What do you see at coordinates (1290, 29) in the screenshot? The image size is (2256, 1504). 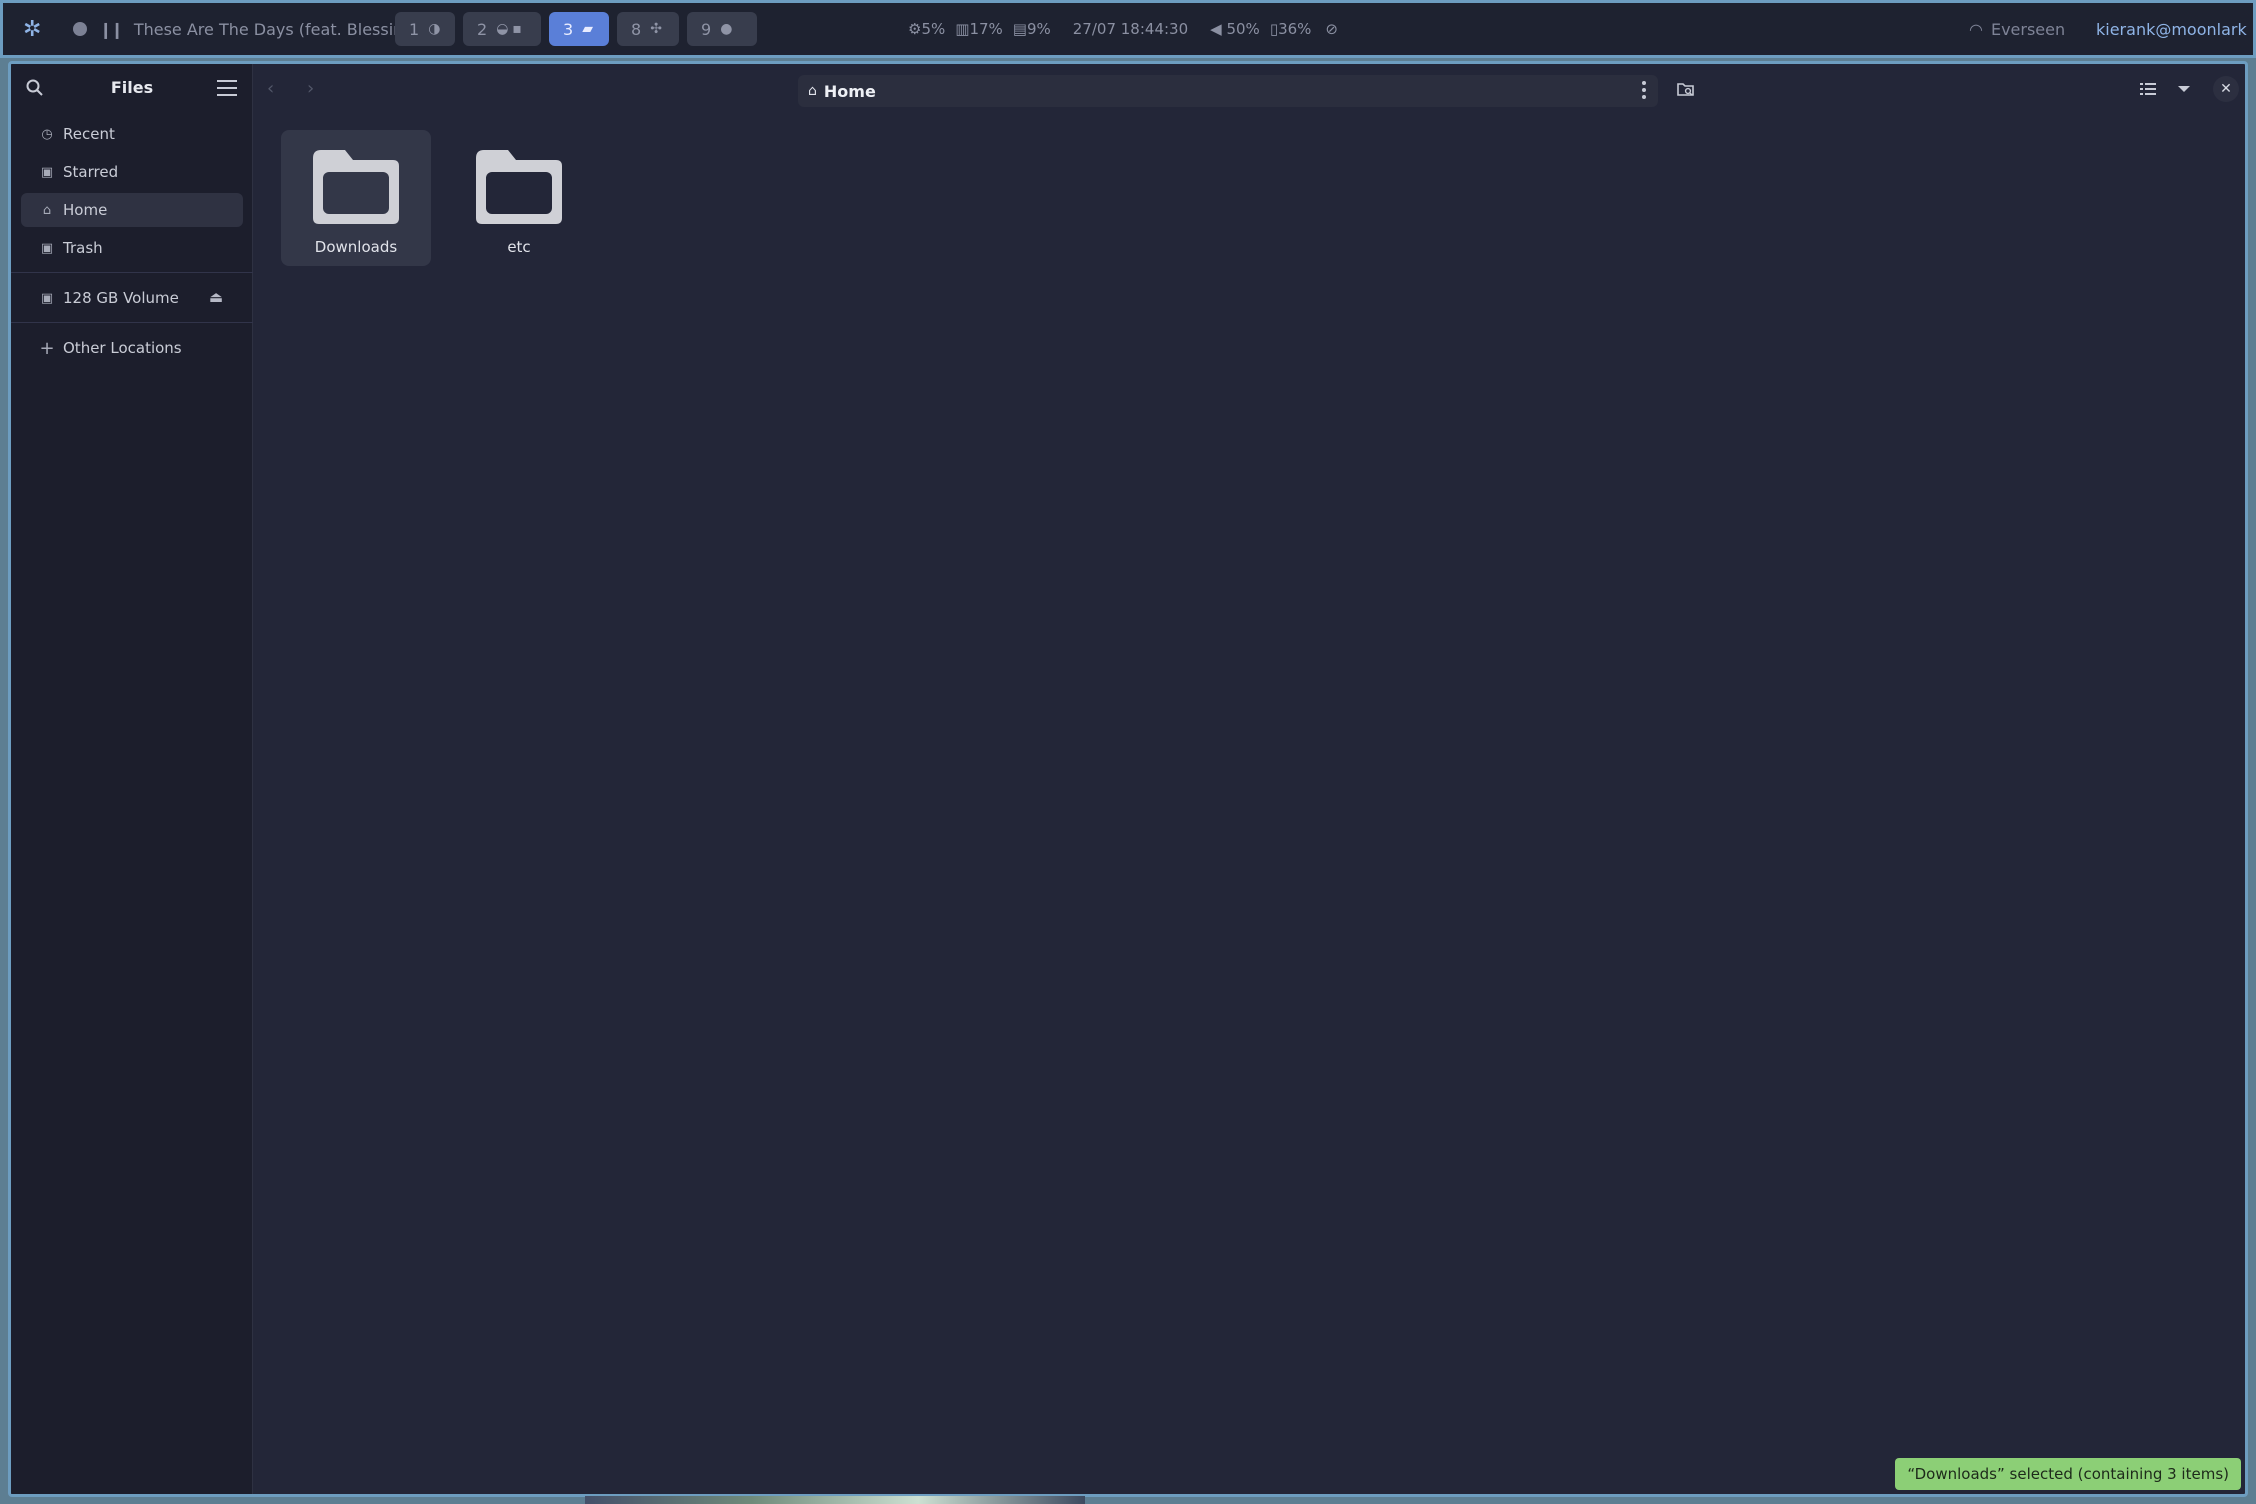 I see `battery: ▯36%` at bounding box center [1290, 29].